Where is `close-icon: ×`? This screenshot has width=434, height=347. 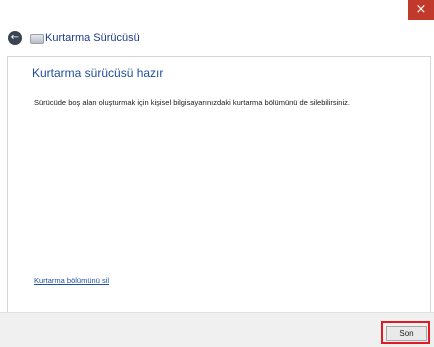
close-icon: × is located at coordinates (421, 9).